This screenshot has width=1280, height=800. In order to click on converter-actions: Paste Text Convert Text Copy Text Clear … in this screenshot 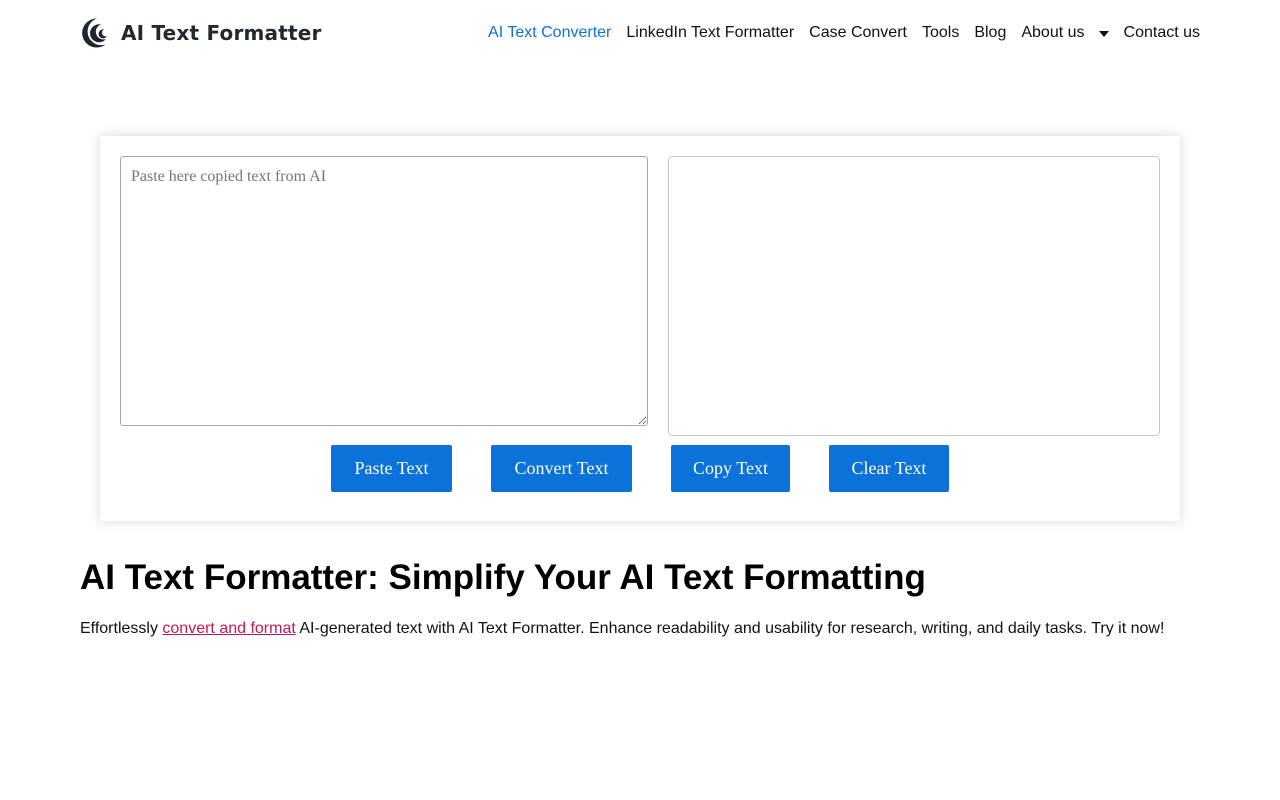, I will do `click(640, 468)`.